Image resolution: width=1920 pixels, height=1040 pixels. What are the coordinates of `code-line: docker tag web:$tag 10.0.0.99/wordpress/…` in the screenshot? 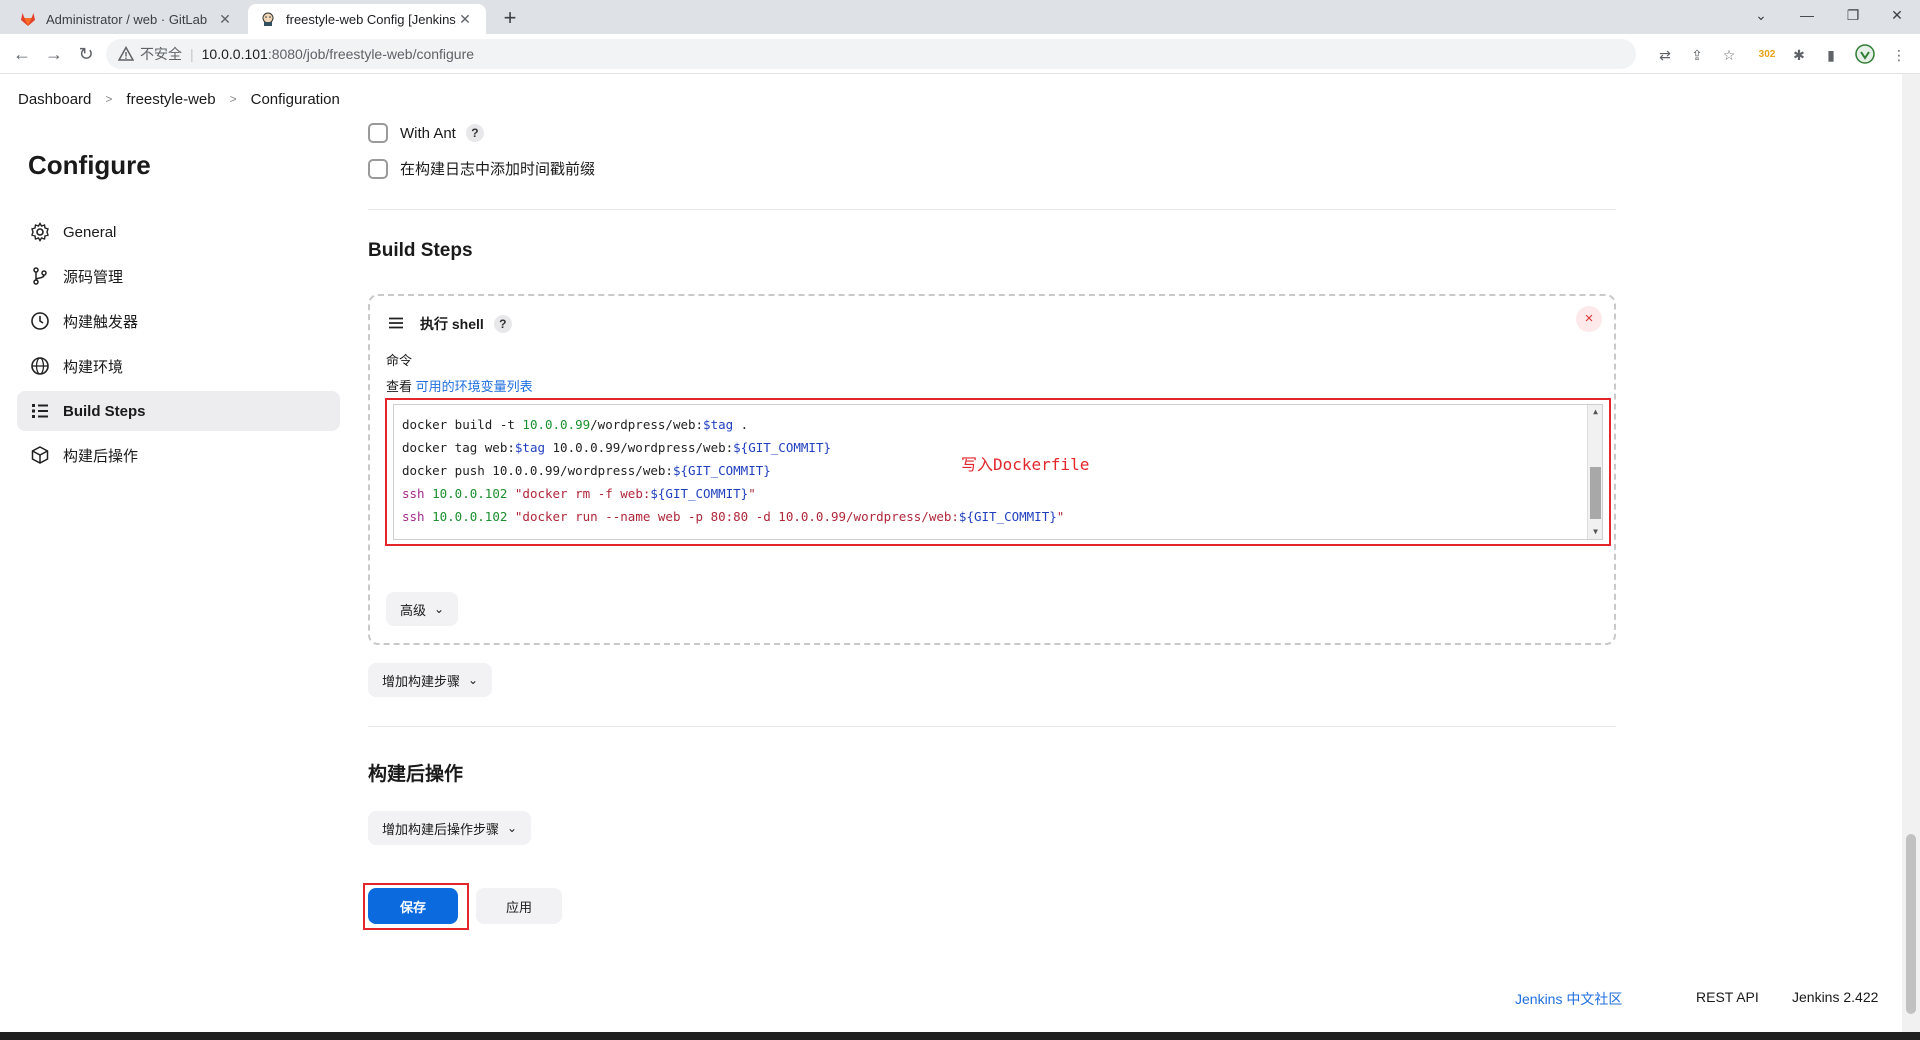 It's located at (616, 447).